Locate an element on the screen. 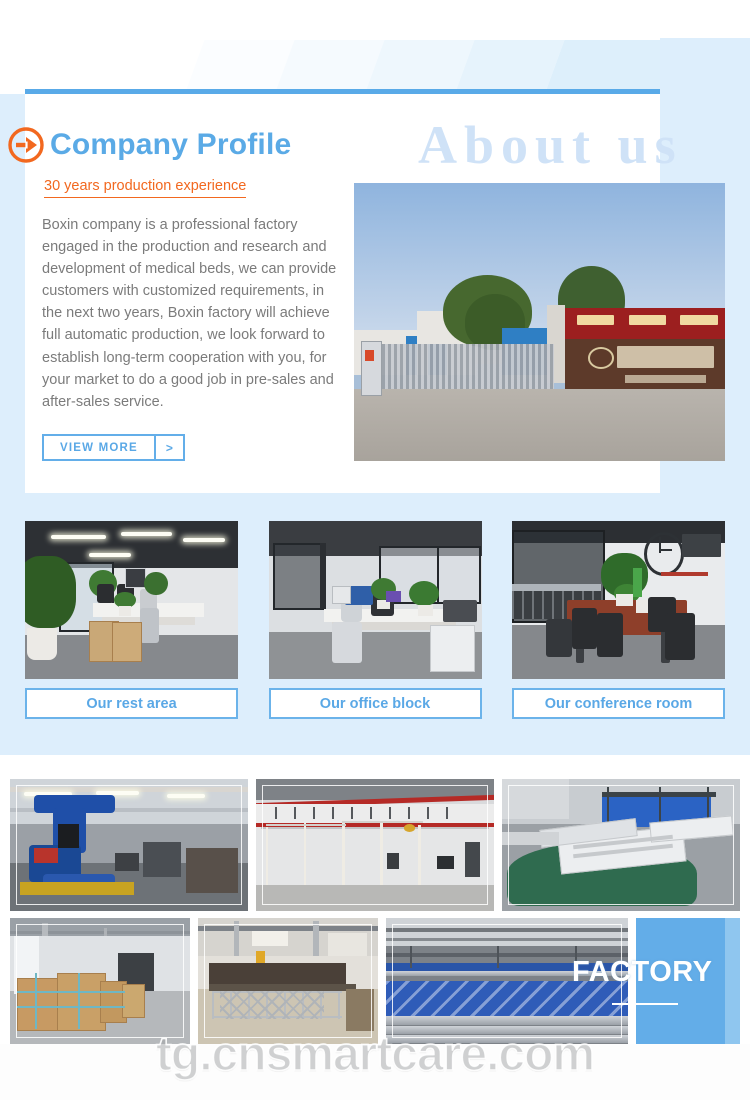  assembly-line-photo is located at coordinates (621, 845).